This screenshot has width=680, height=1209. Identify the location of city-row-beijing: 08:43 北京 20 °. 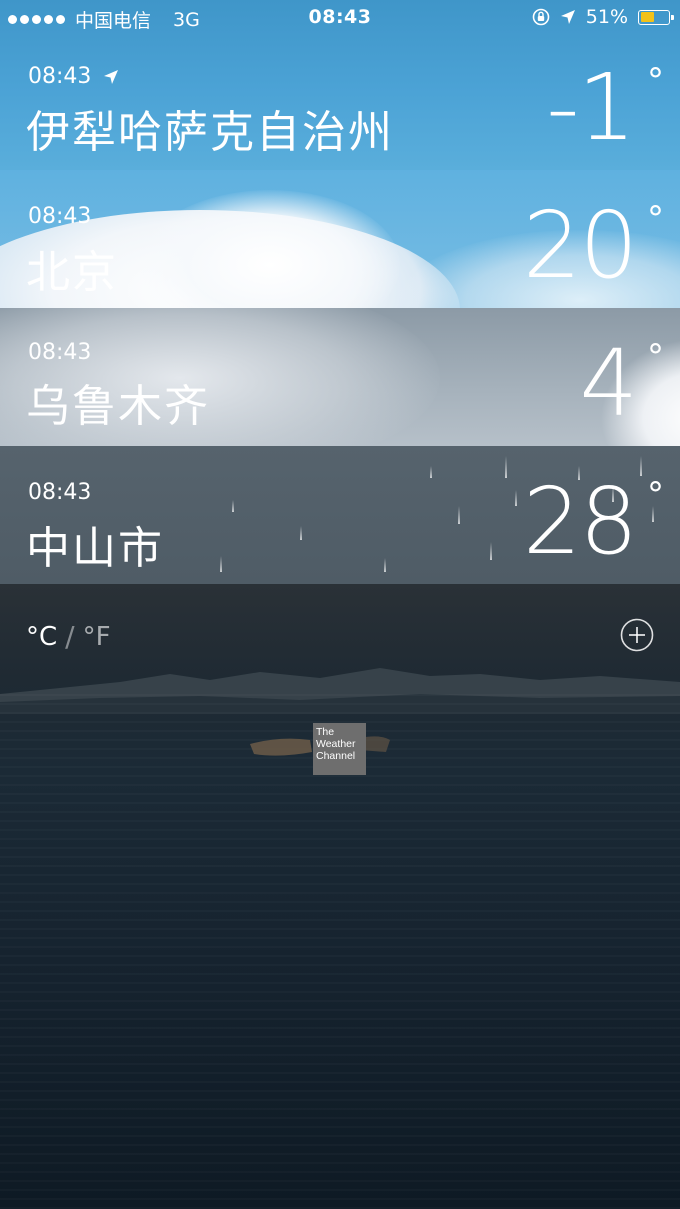
(340, 239).